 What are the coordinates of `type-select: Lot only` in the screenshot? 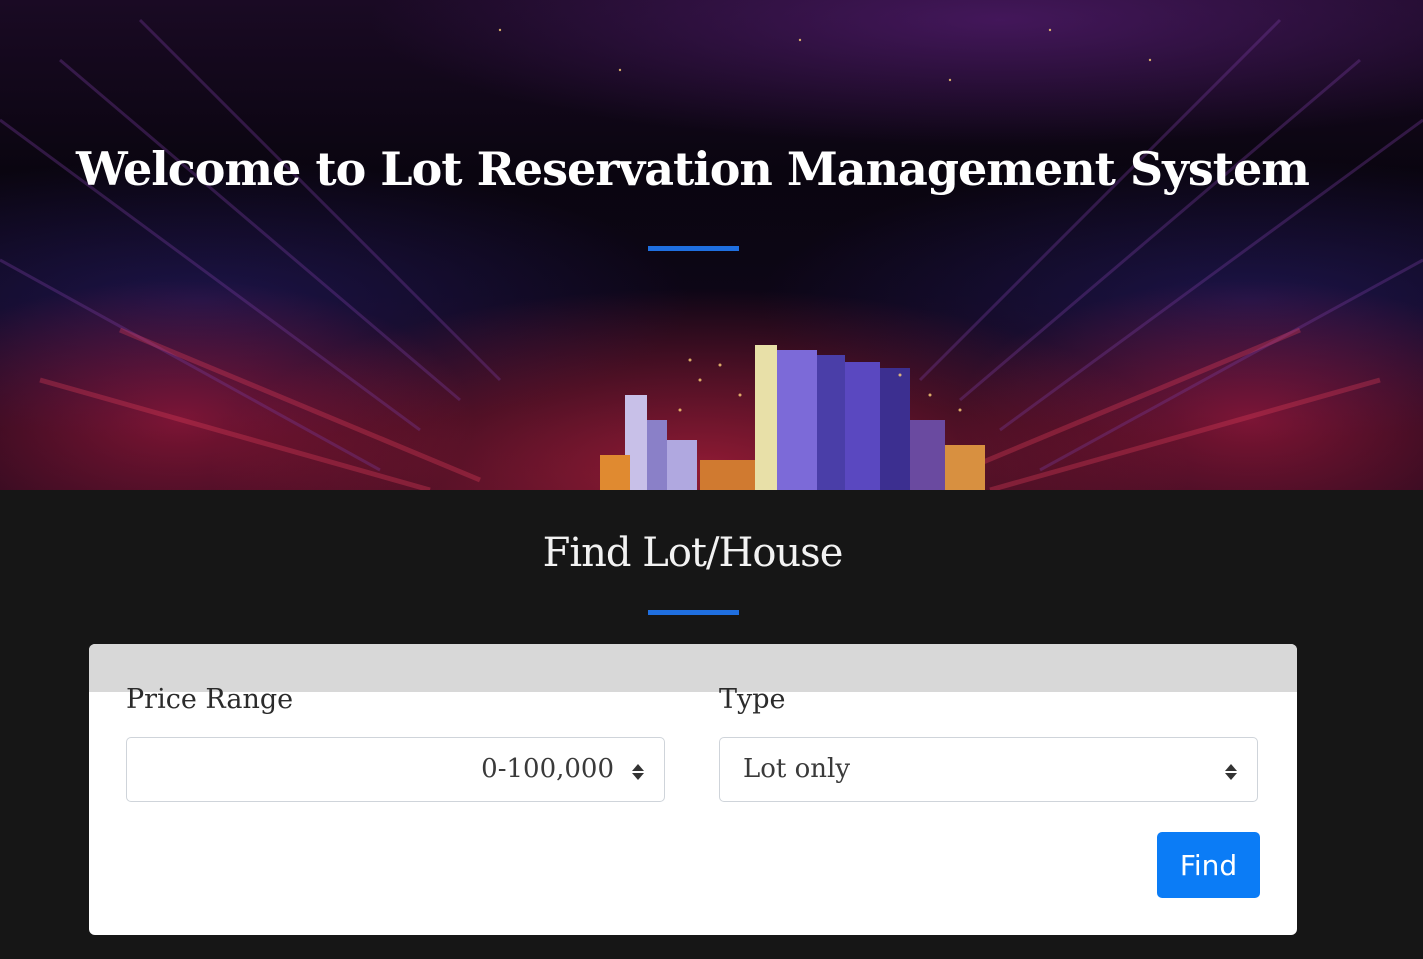 It's located at (988, 769).